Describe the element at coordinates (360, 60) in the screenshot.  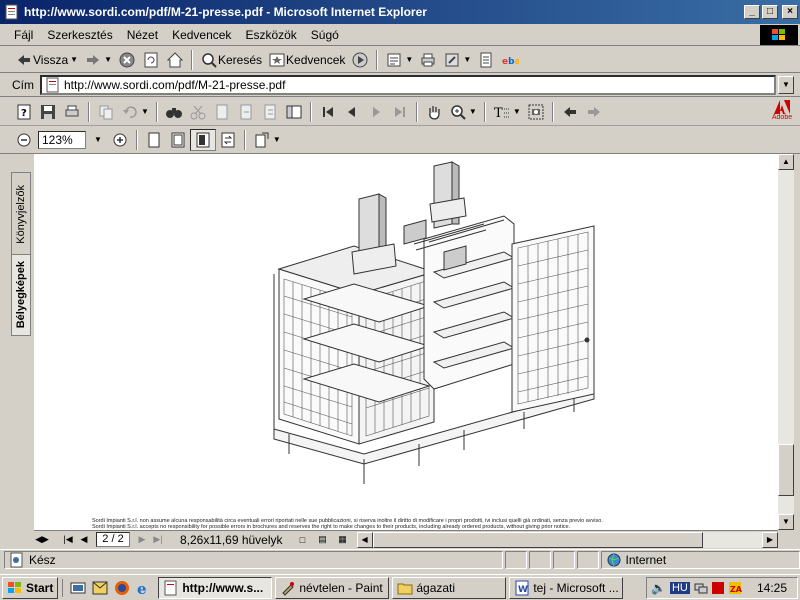
I see `media-button` at that location.